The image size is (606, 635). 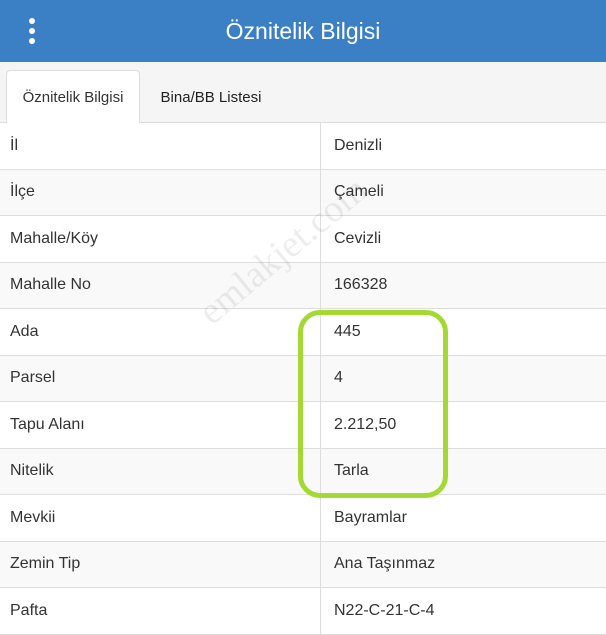 I want to click on table-row: İlçe Çameli, so click(x=303, y=192).